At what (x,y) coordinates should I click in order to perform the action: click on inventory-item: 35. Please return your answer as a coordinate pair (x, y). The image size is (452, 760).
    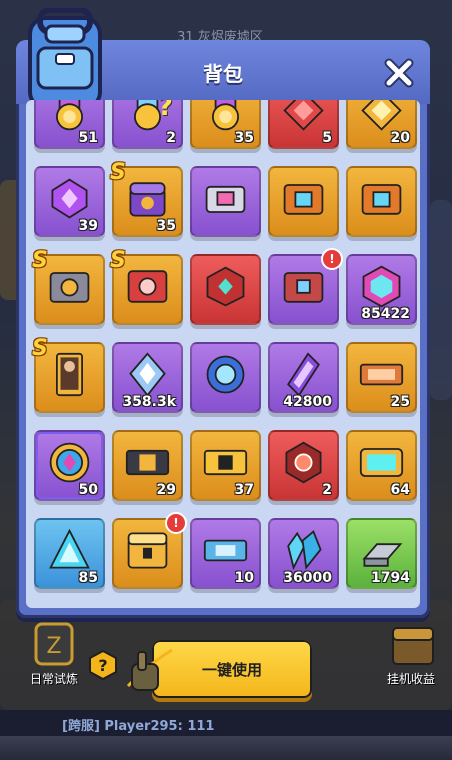
    Looking at the image, I should click on (225, 124).